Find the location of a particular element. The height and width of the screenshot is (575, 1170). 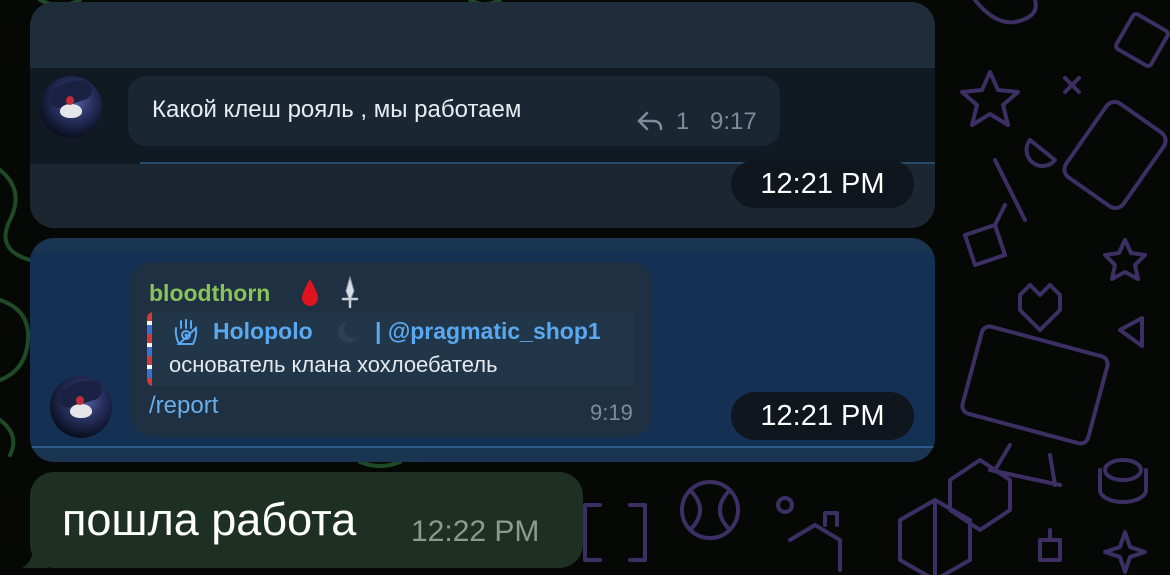

quote-stripe is located at coordinates (149, 349).